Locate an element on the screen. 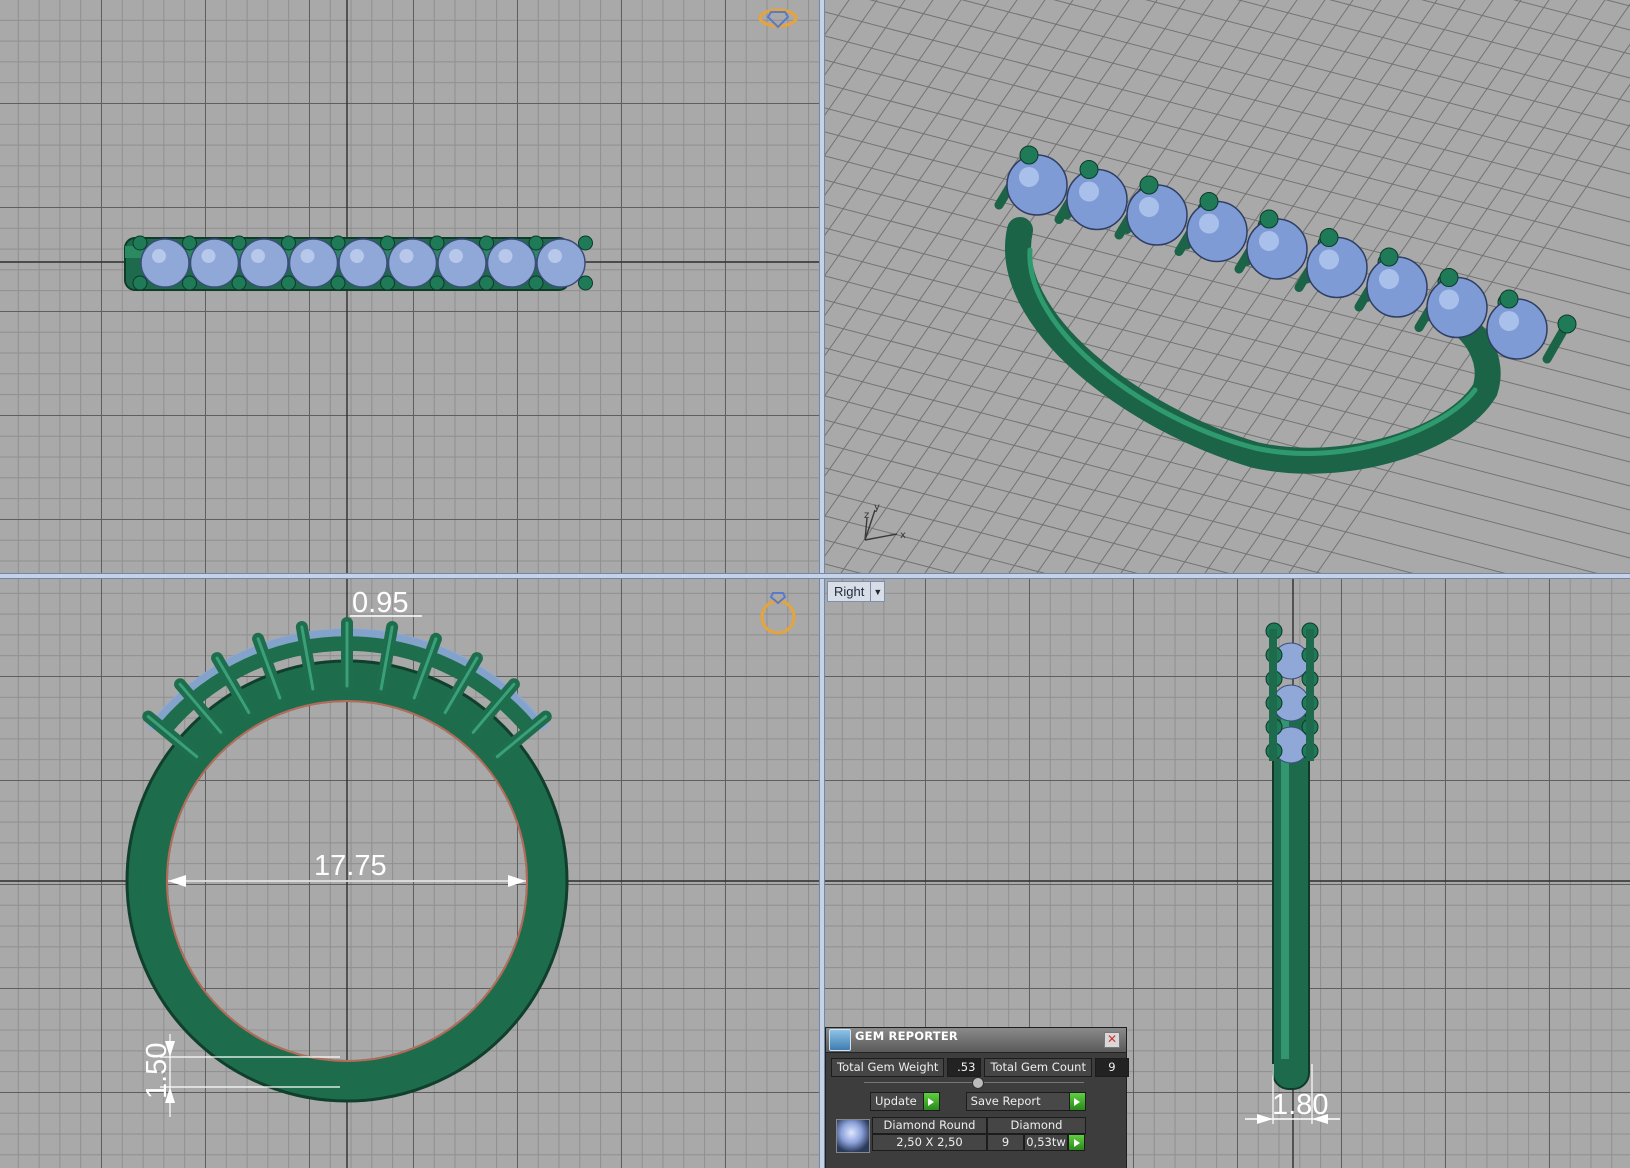  svg-text: 17.75 is located at coordinates (350, 866).